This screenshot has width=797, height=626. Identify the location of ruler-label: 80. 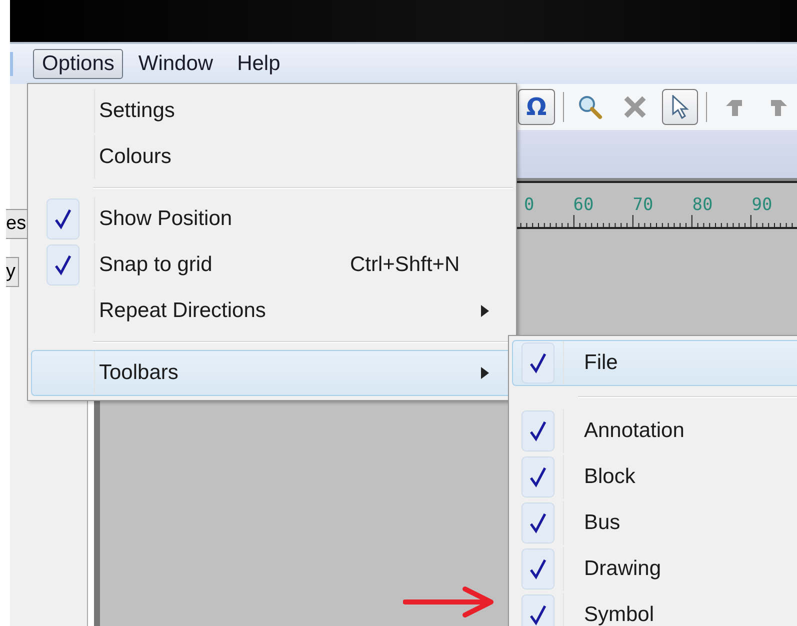
(702, 205).